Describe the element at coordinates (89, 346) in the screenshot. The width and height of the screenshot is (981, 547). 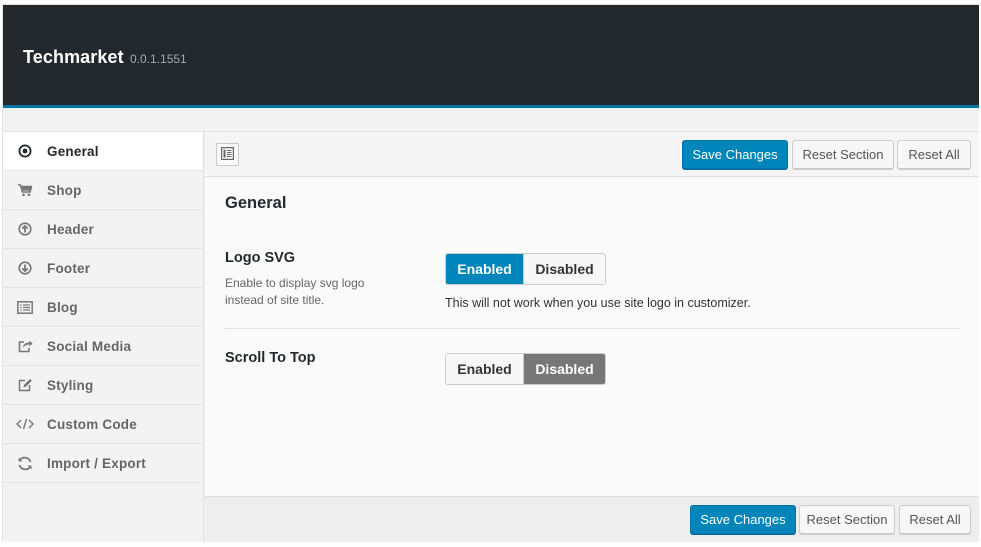
I see `sidebar-item-label: Social Media` at that location.